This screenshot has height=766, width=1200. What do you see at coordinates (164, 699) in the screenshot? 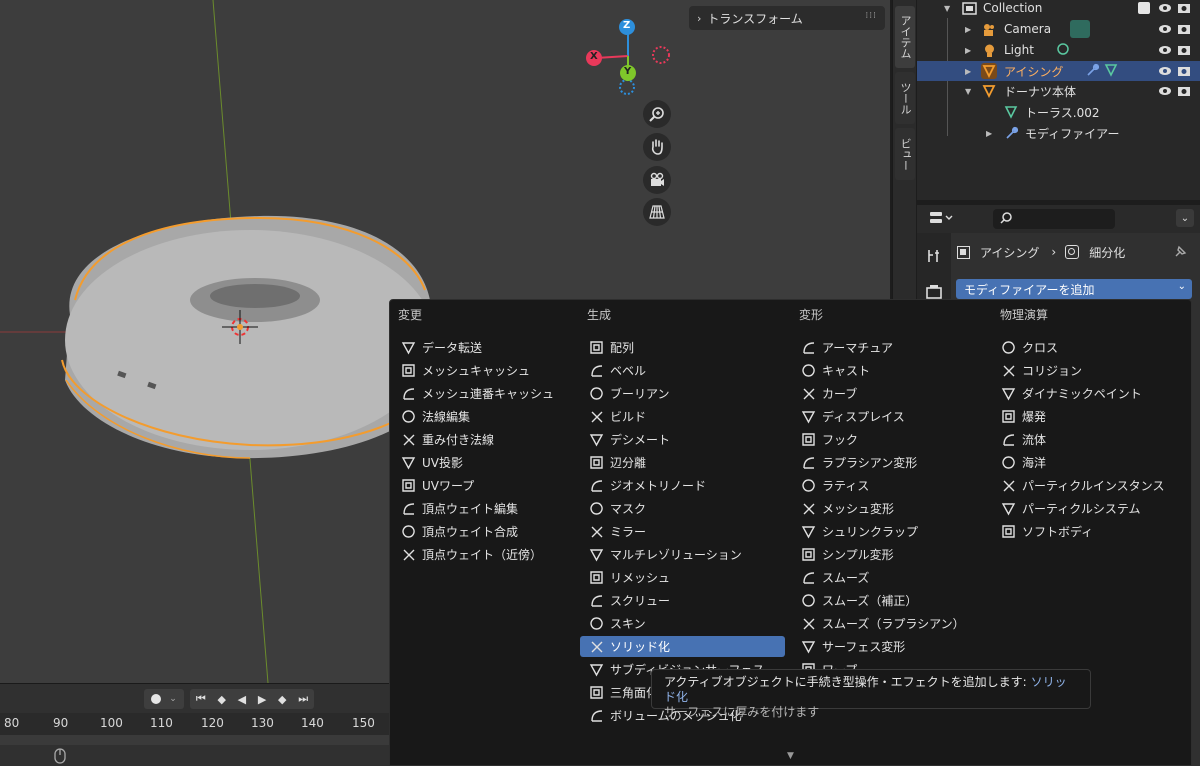
I see `record-button: ⌄` at bounding box center [164, 699].